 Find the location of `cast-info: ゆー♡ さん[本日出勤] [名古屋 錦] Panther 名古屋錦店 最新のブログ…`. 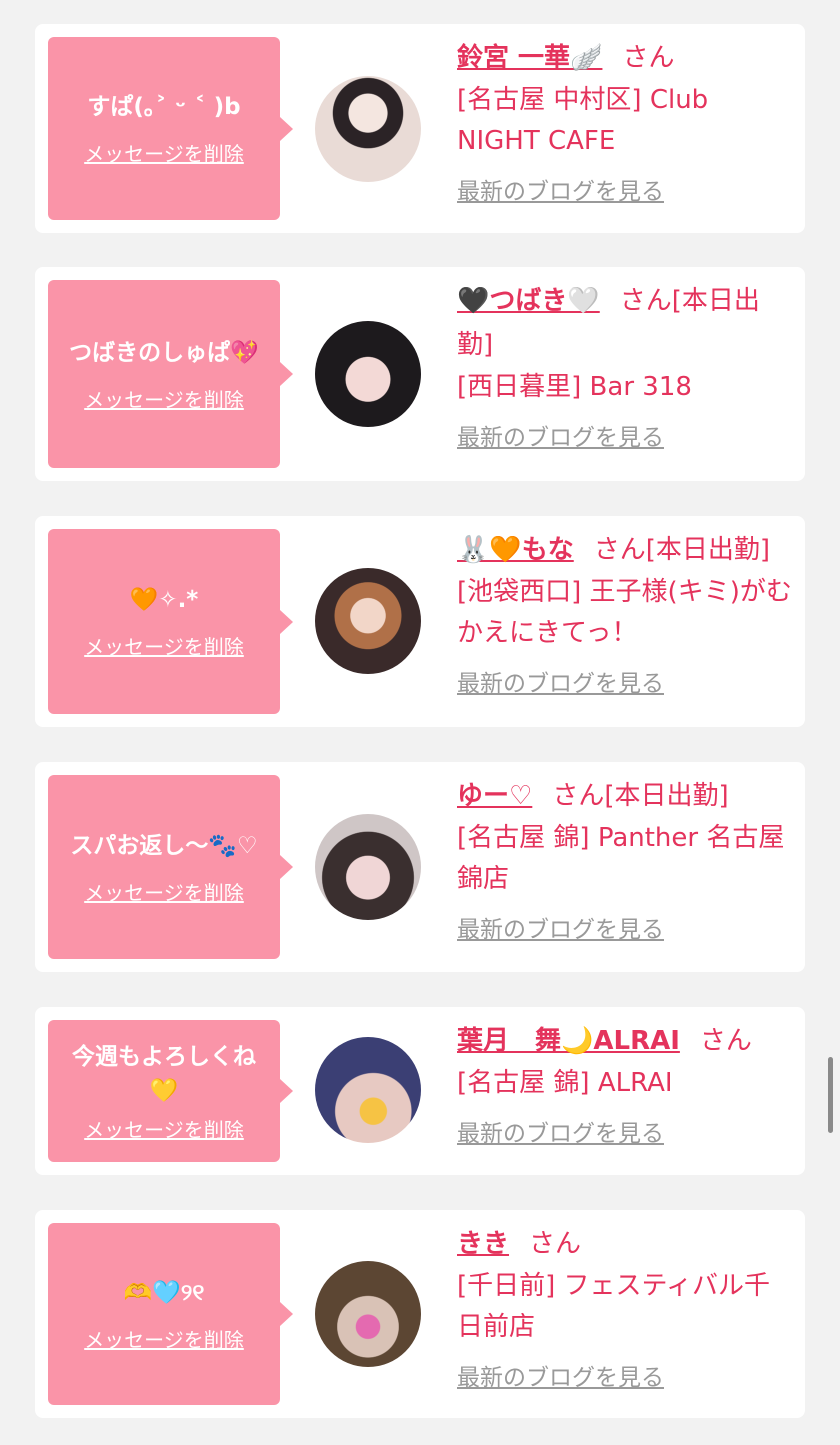

cast-info: ゆー♡ さん[本日出勤] [名古屋 錦] Panther 名古屋錦店 最新のブログ… is located at coordinates (626, 859).